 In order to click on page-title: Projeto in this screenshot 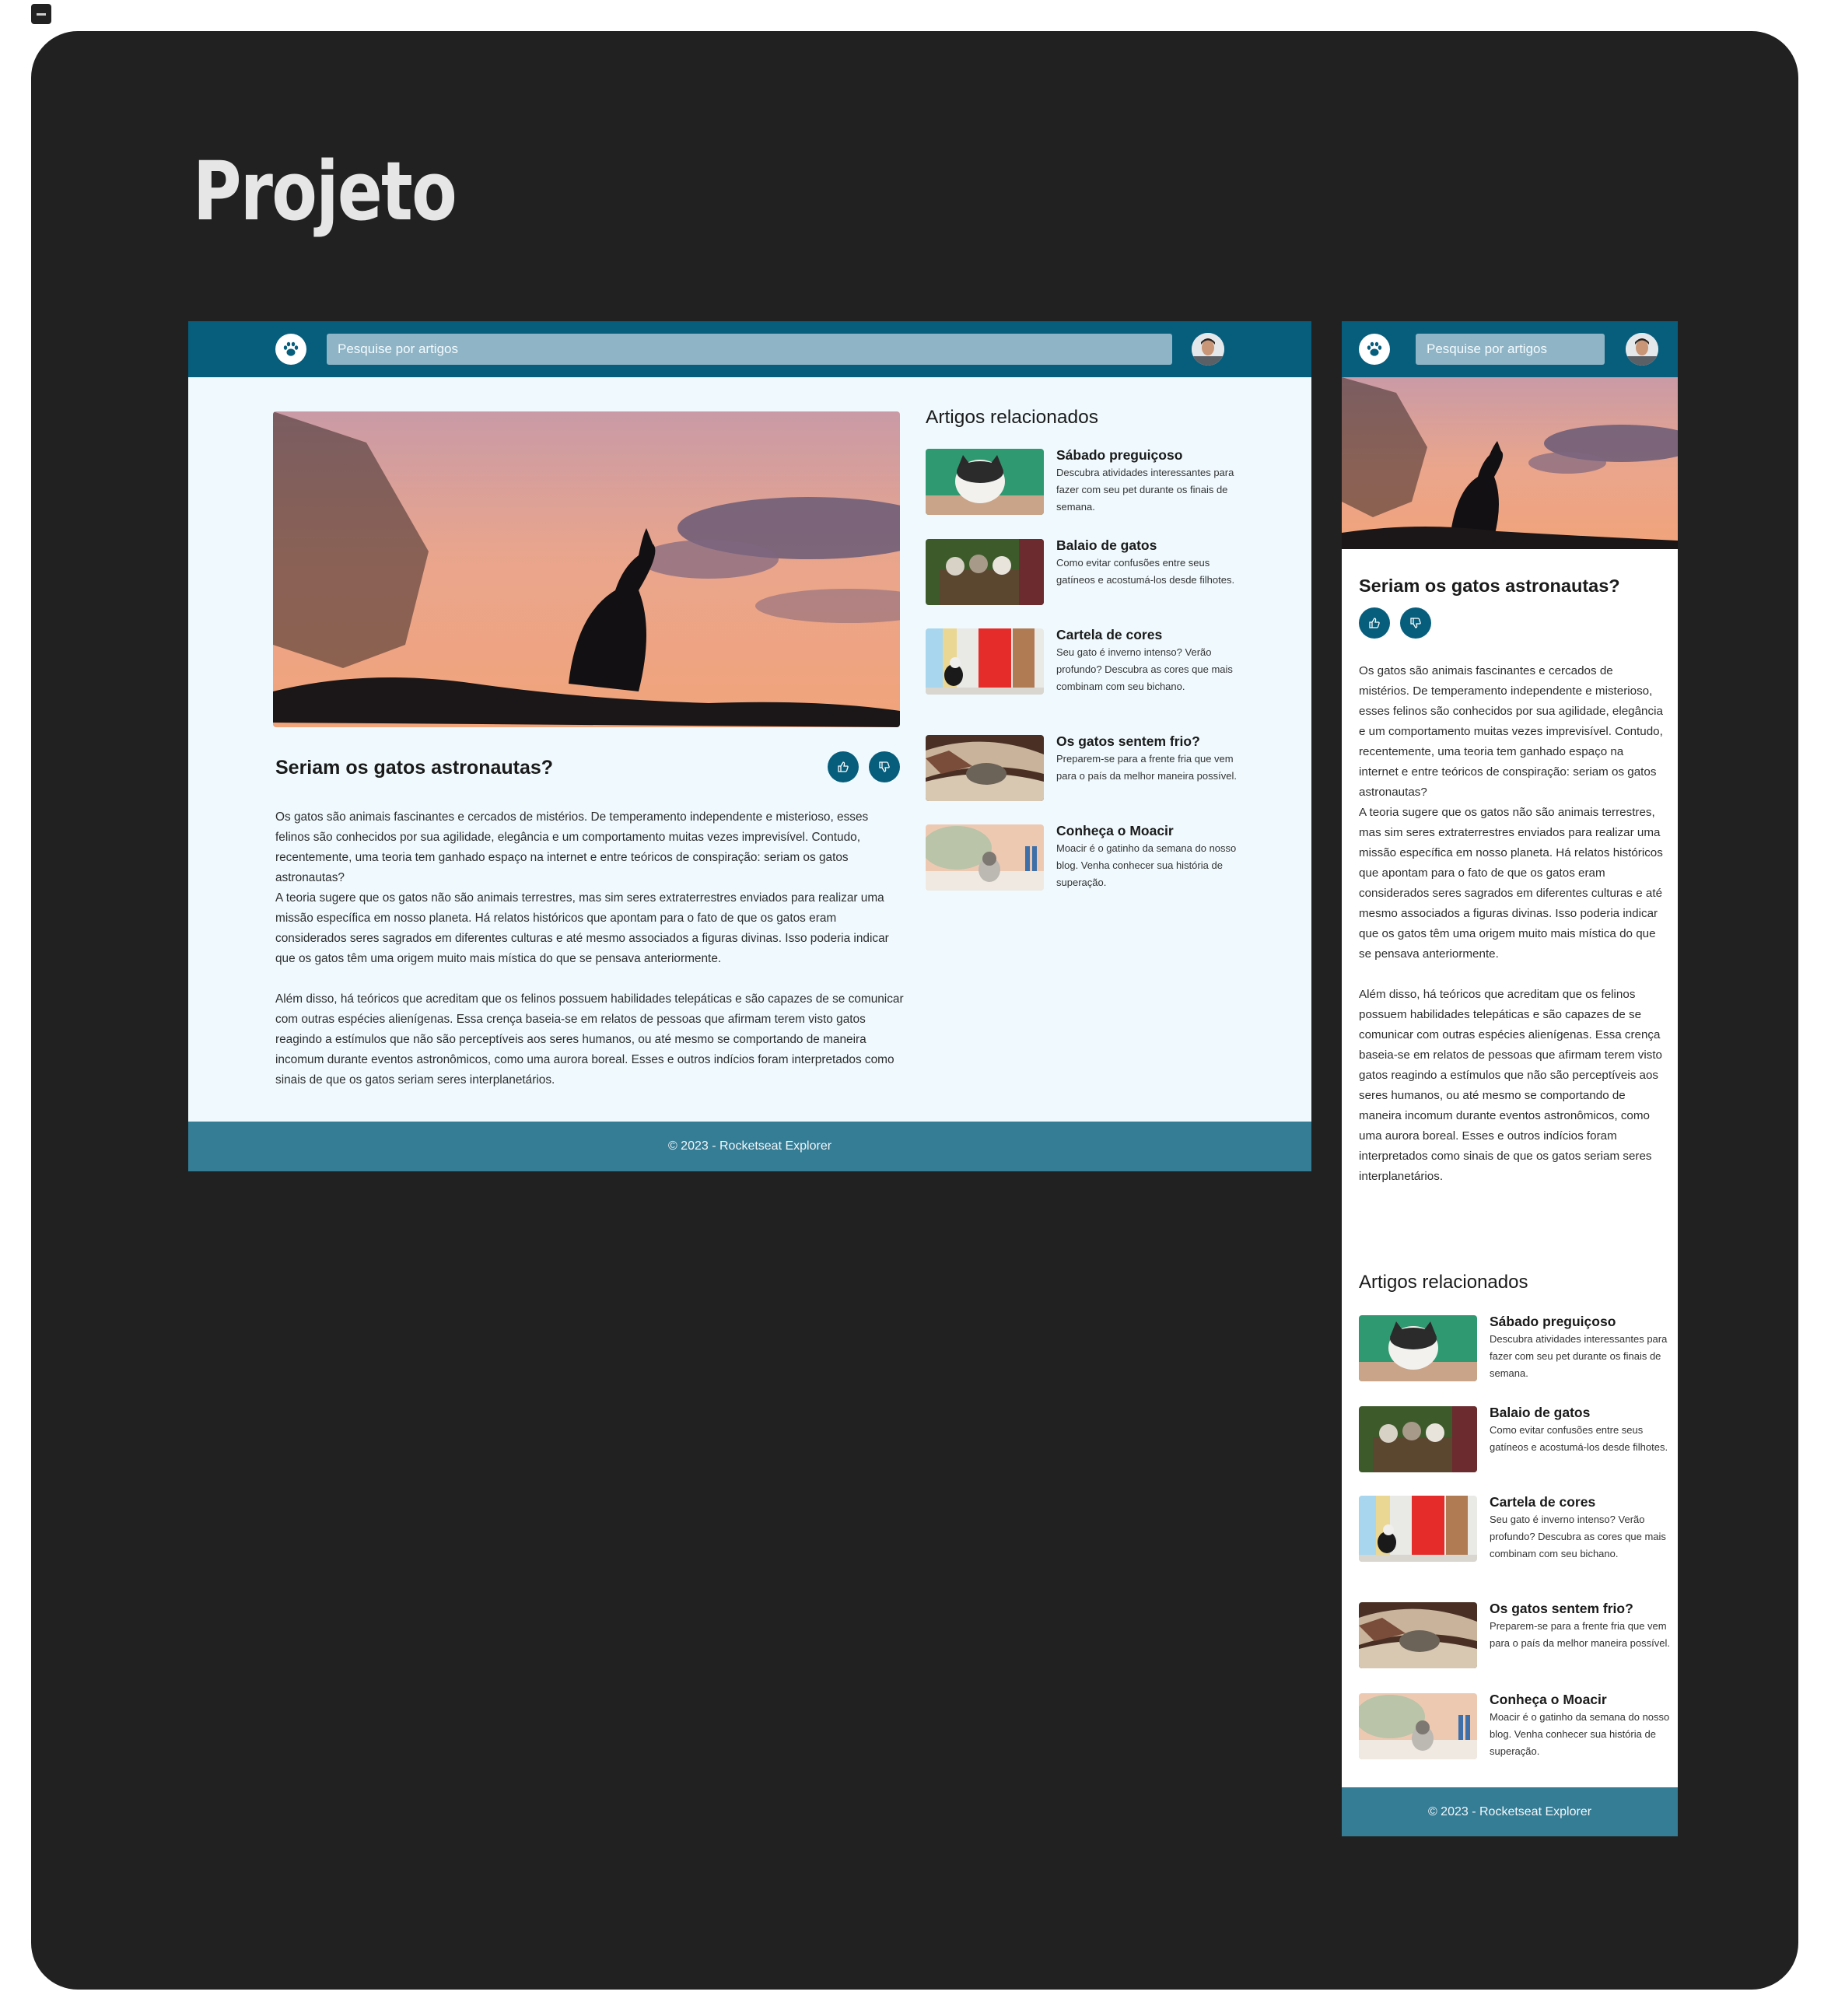, I will do `click(325, 191)`.